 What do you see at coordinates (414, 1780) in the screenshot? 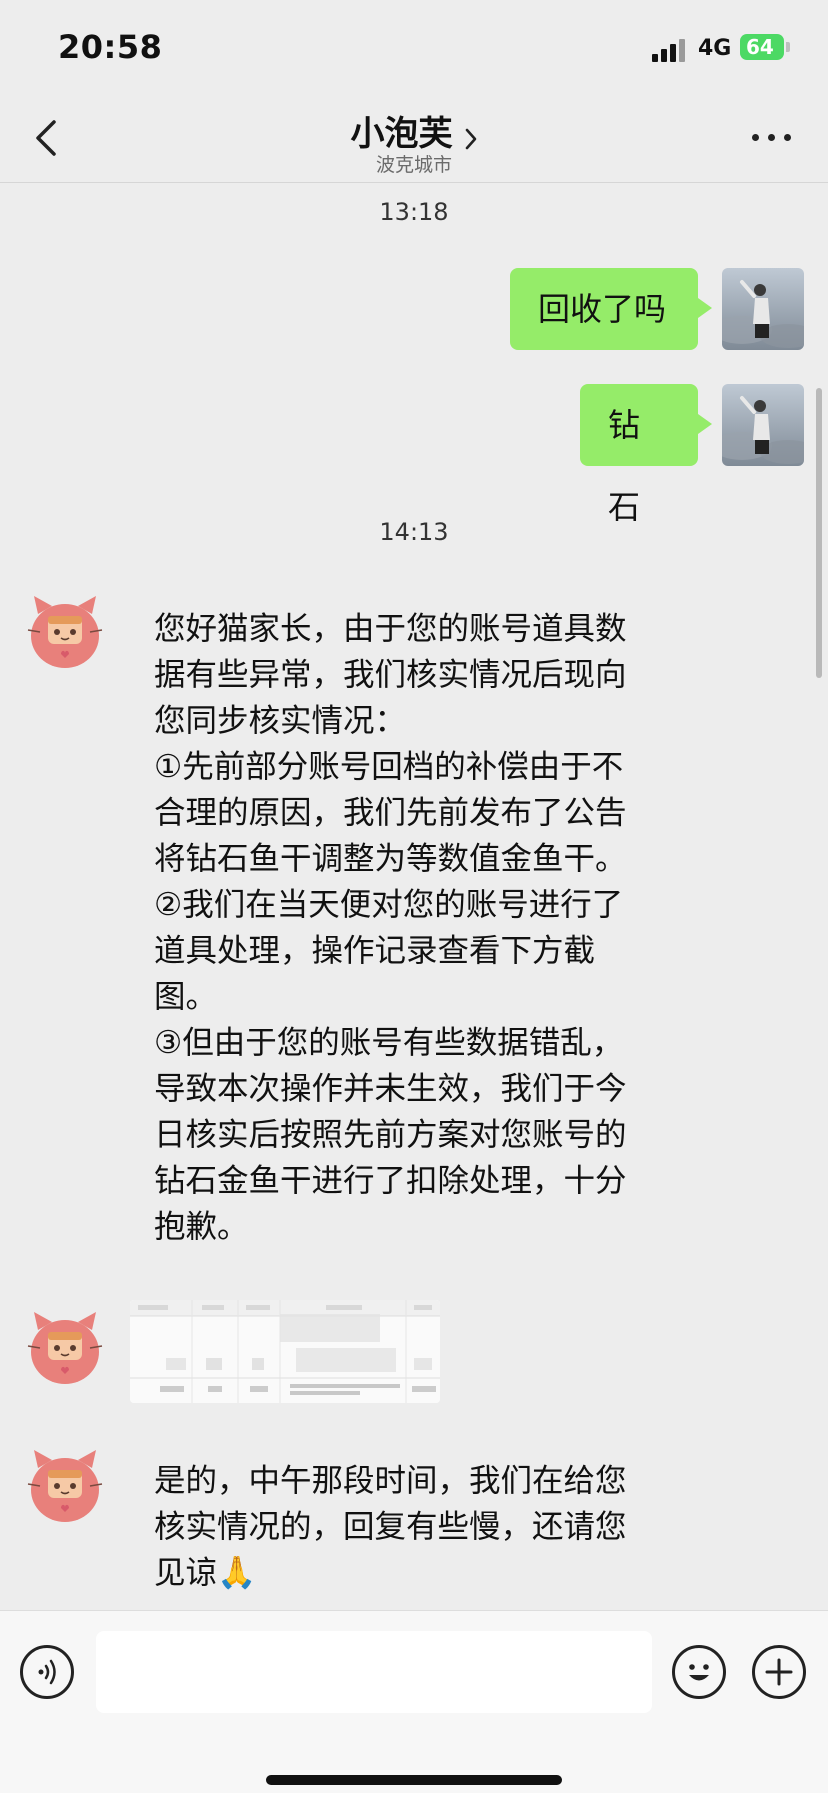
I see `home-indicator` at bounding box center [414, 1780].